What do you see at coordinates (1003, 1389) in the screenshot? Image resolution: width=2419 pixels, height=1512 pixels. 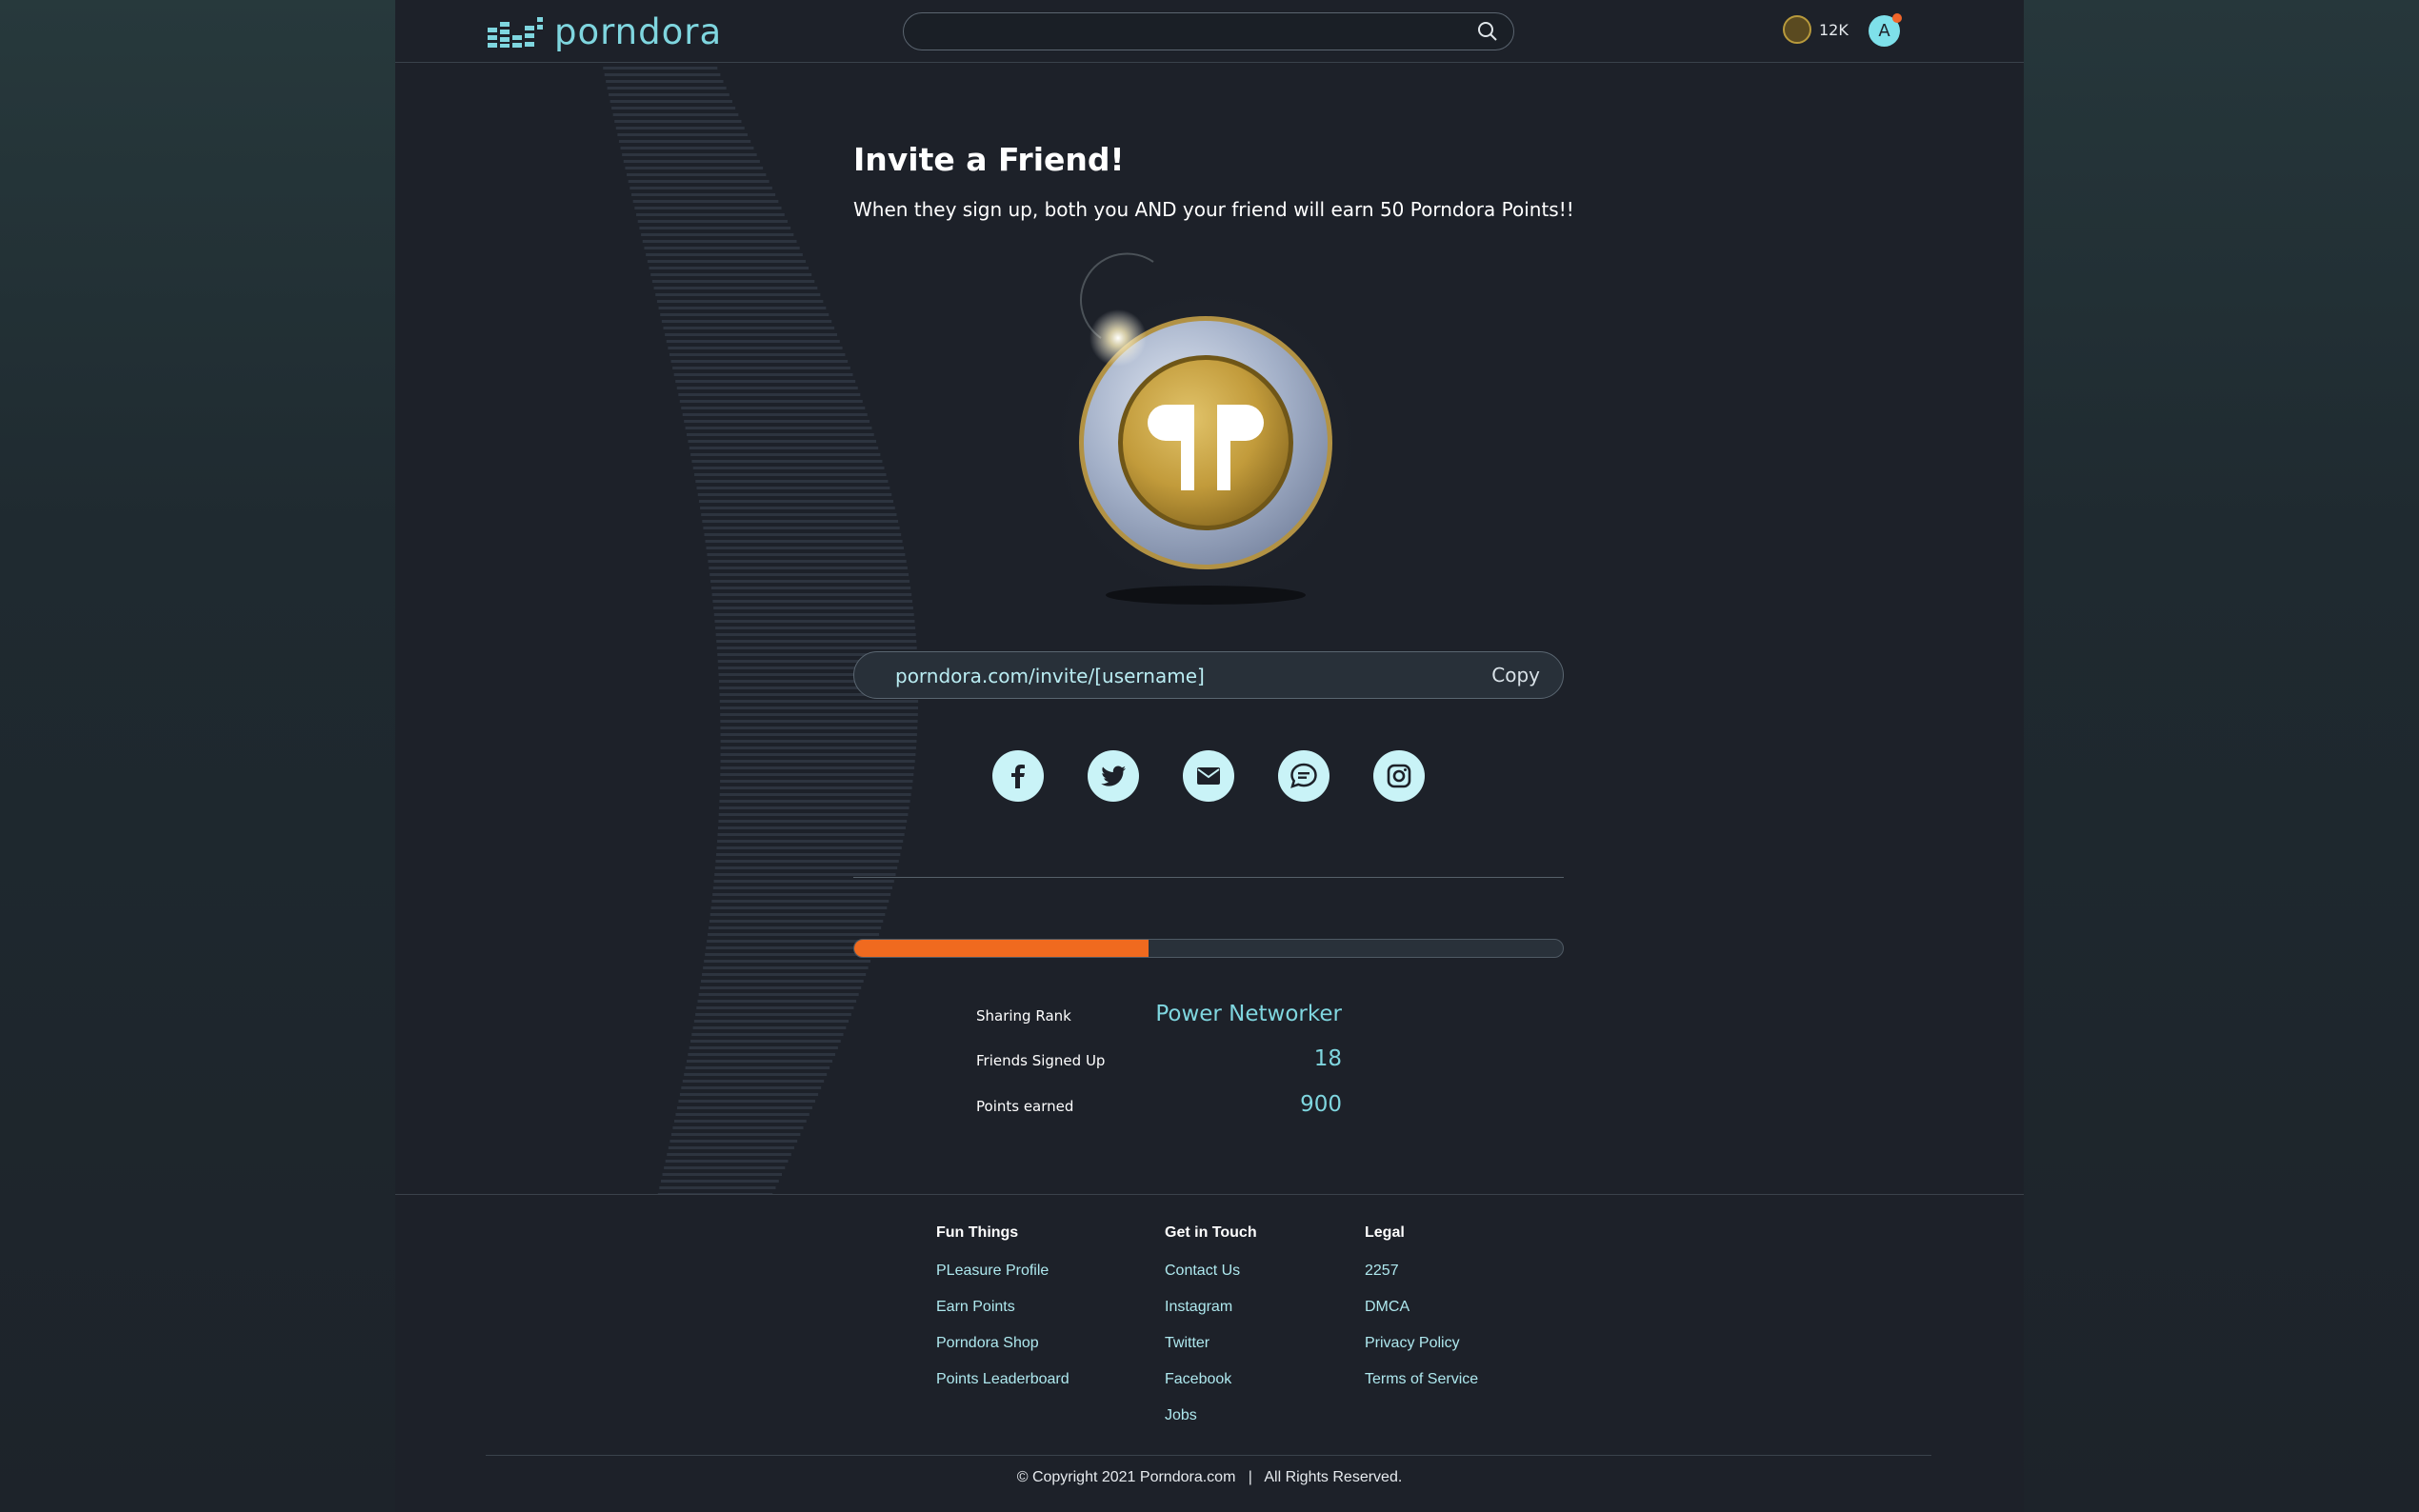 I see `footer-link-points-leaderboard: Points Leaderboard` at bounding box center [1003, 1389].